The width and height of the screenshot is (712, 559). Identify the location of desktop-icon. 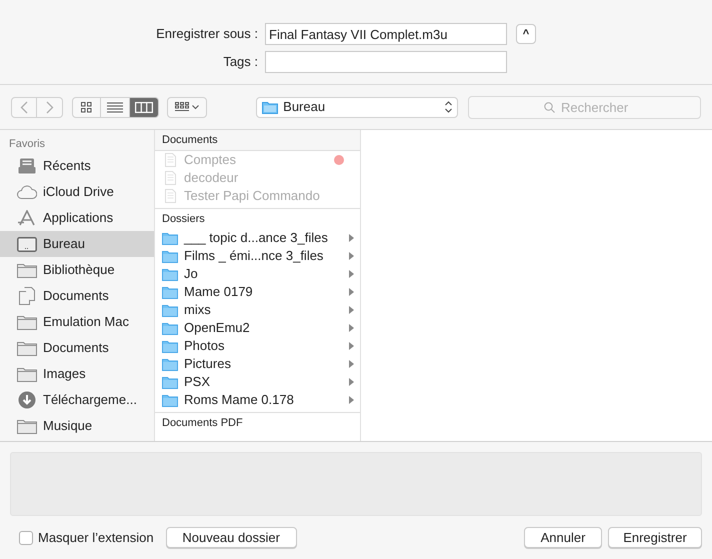
(27, 244).